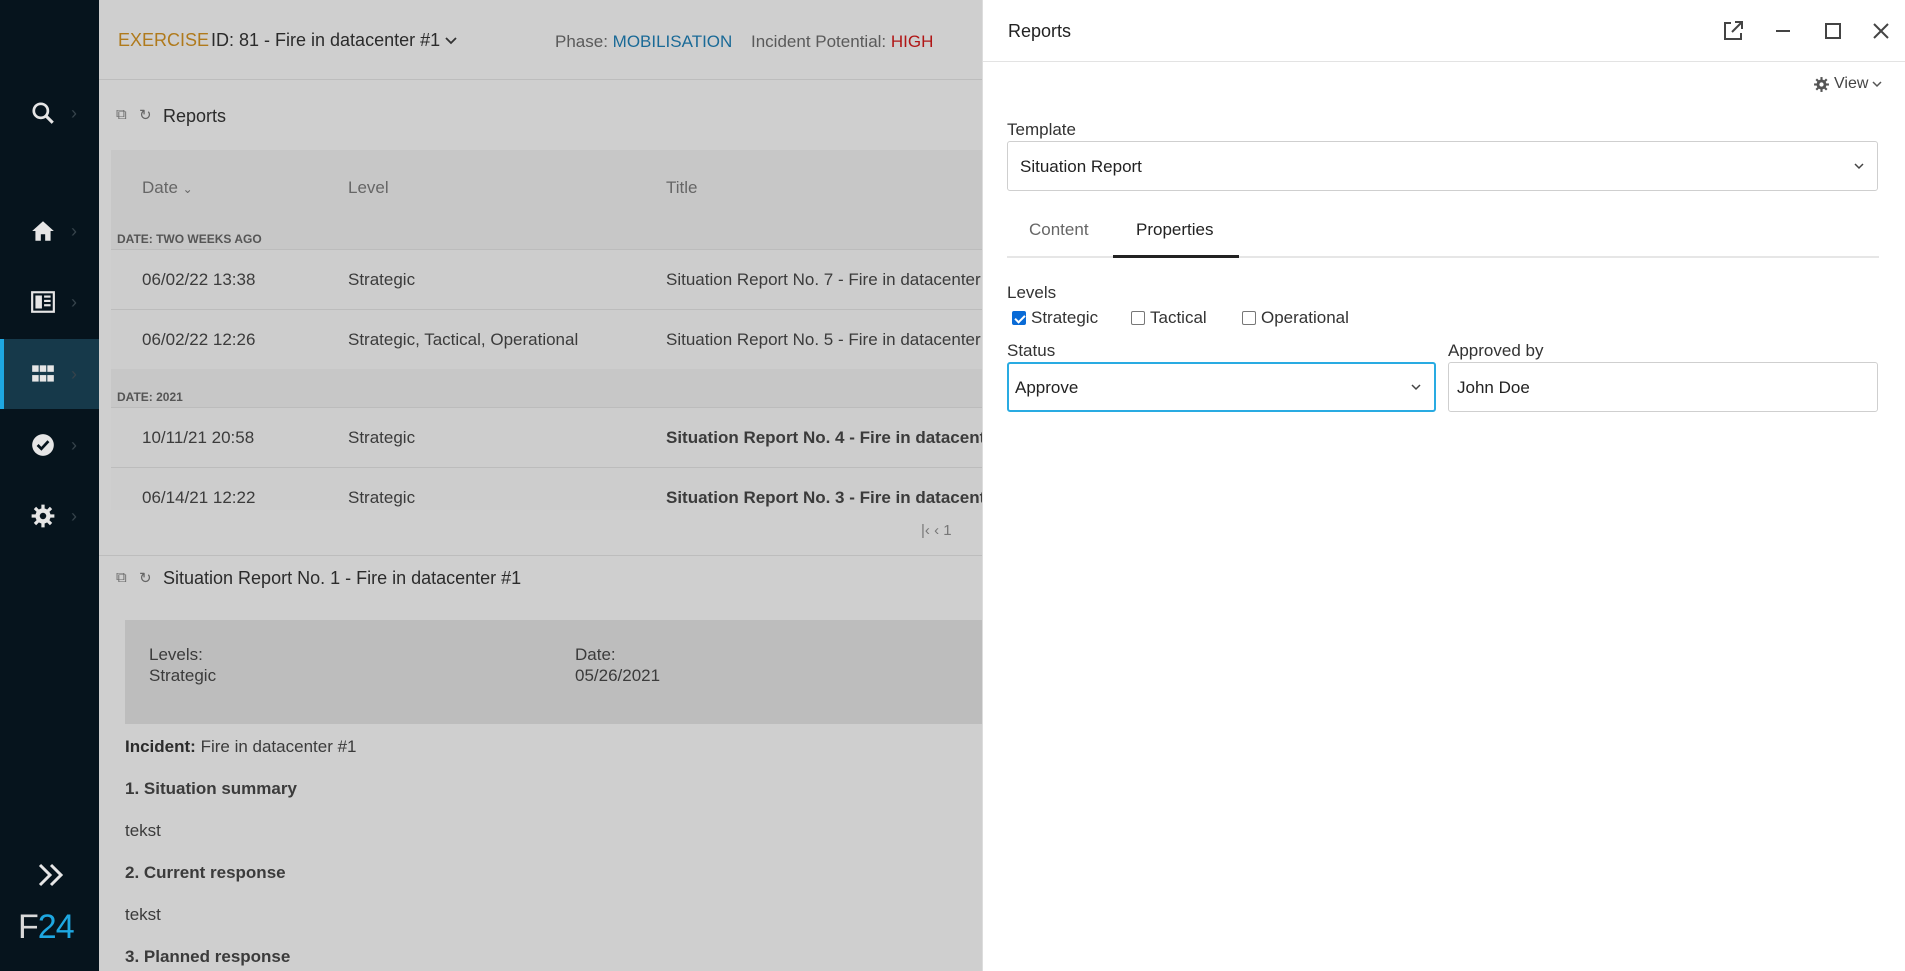 This screenshot has height=971, width=1905. Describe the element at coordinates (595, 654) in the screenshot. I see `date-label: Date:` at that location.